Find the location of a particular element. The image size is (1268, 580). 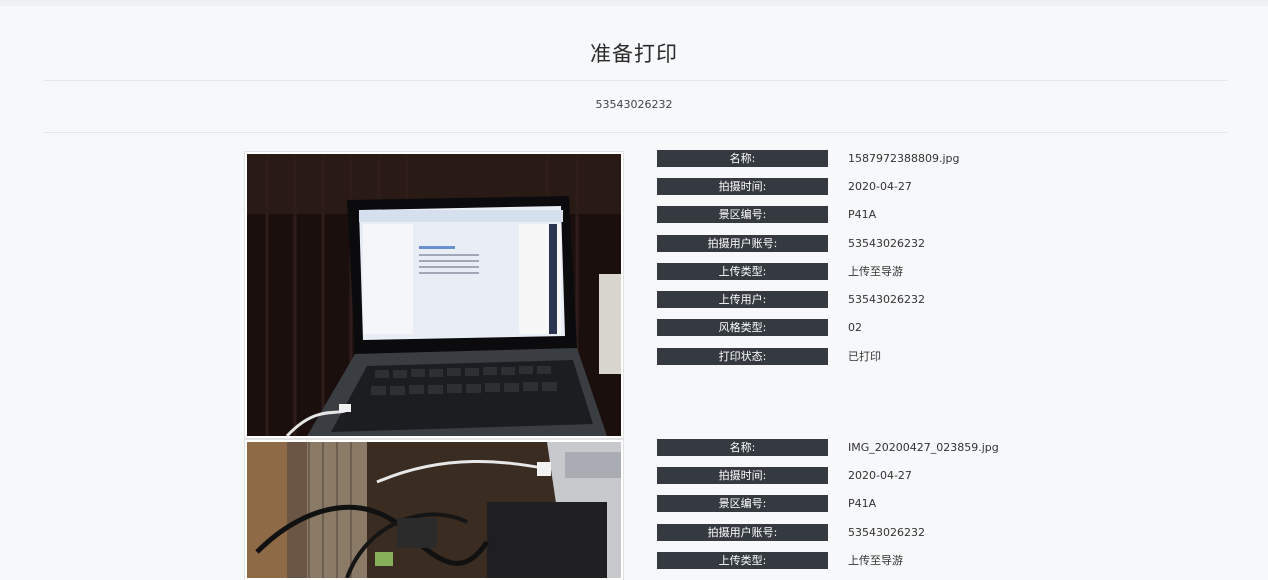

user-account-subtitle: 53543026232 is located at coordinates (634, 104).